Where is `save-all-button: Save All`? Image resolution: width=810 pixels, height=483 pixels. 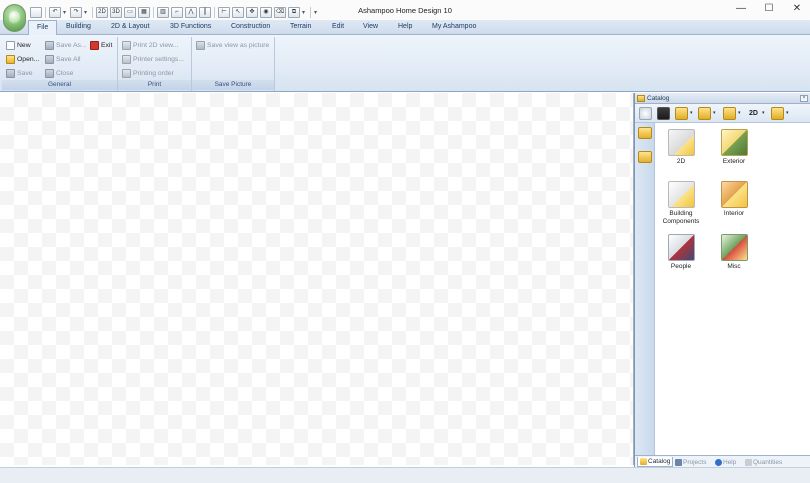
save-all-button: Save All is located at coordinates (63, 59).